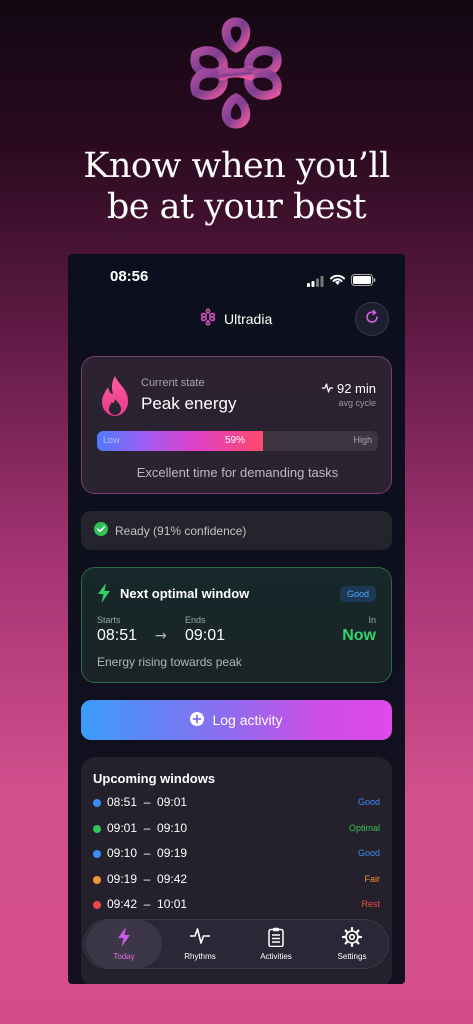 This screenshot has width=473, height=1024. What do you see at coordinates (122, 853) in the screenshot?
I see `upcoming-start: 09:10` at bounding box center [122, 853].